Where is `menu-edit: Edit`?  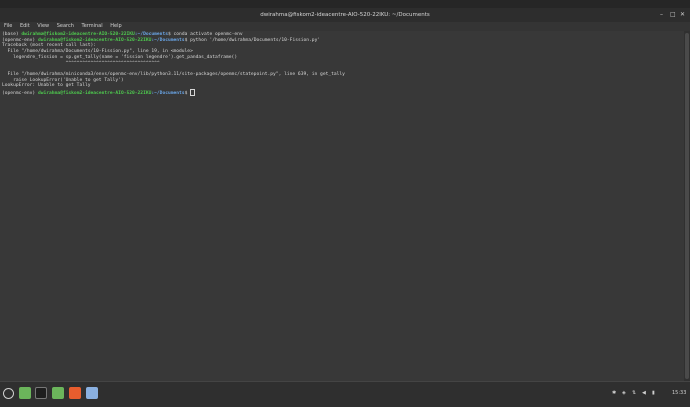
menu-edit: Edit is located at coordinates (25, 26).